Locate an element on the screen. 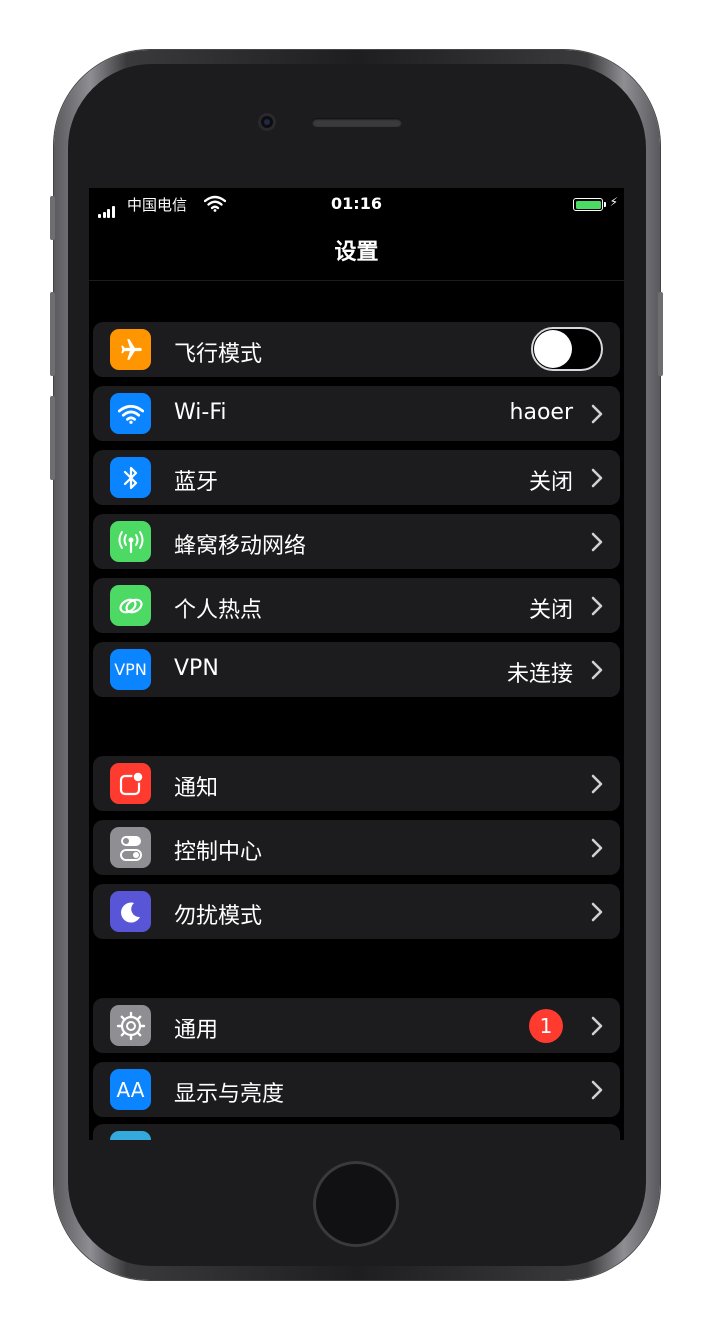 The image size is (713, 1334). status-time: 01:16 is located at coordinates (356, 203).